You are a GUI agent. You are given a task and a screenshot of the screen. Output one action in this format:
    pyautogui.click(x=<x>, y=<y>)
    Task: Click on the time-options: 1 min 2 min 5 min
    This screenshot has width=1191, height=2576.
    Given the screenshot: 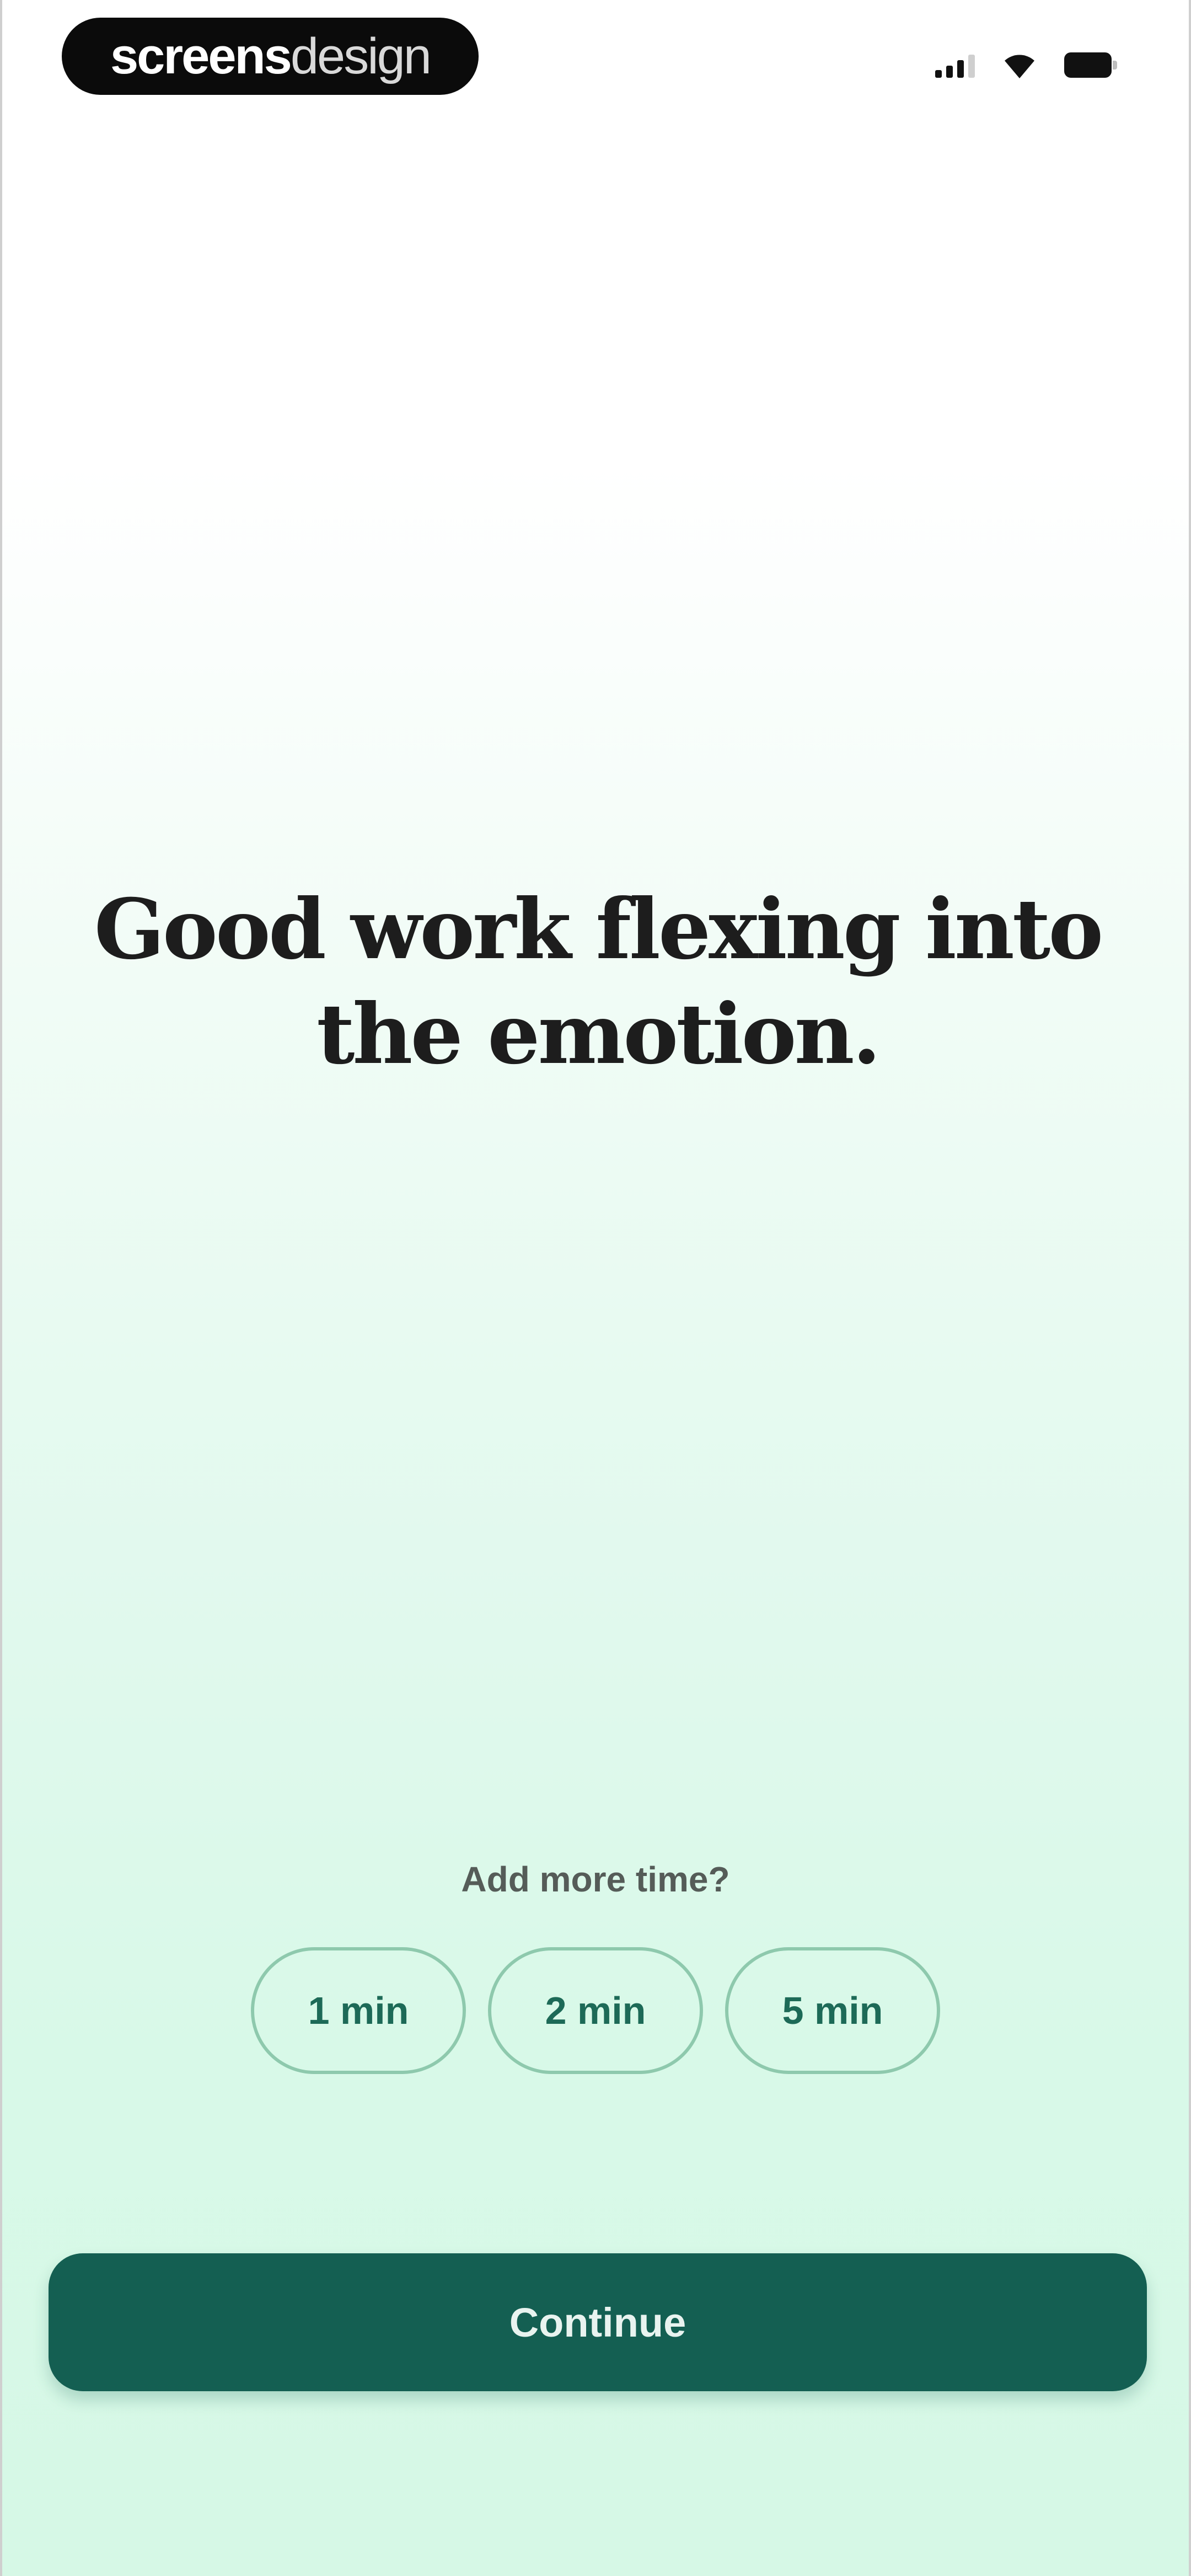 What is the action you would take?
    pyautogui.click(x=595, y=2010)
    